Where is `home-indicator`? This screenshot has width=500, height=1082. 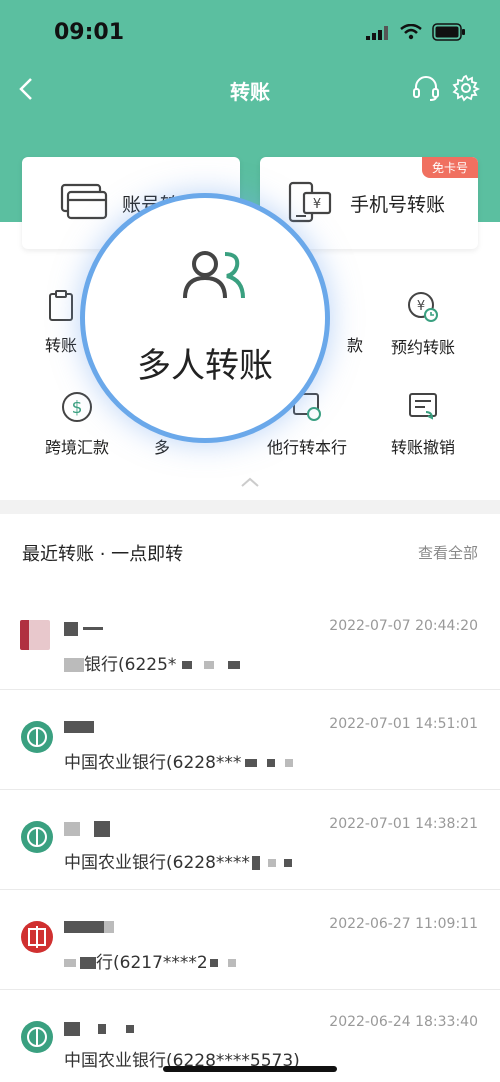 home-indicator is located at coordinates (250, 1069).